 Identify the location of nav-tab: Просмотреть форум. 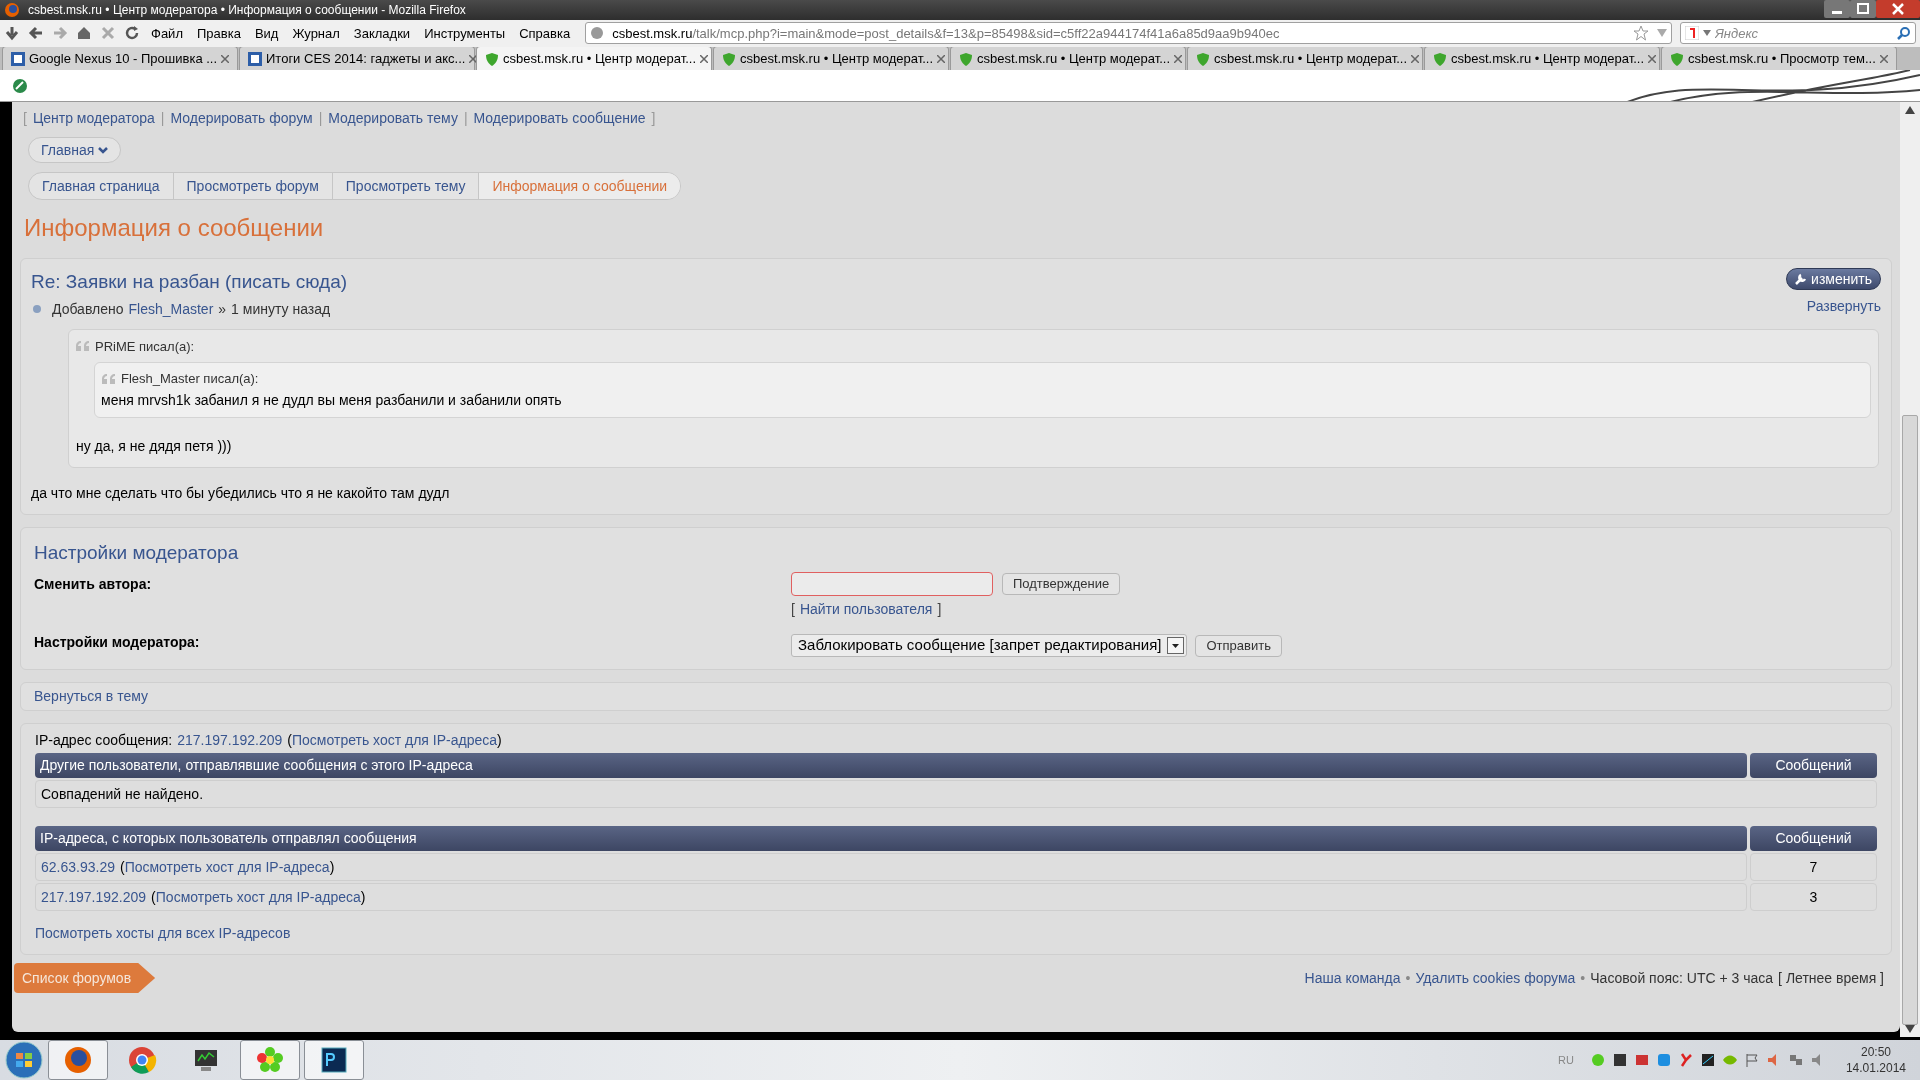
(252, 186).